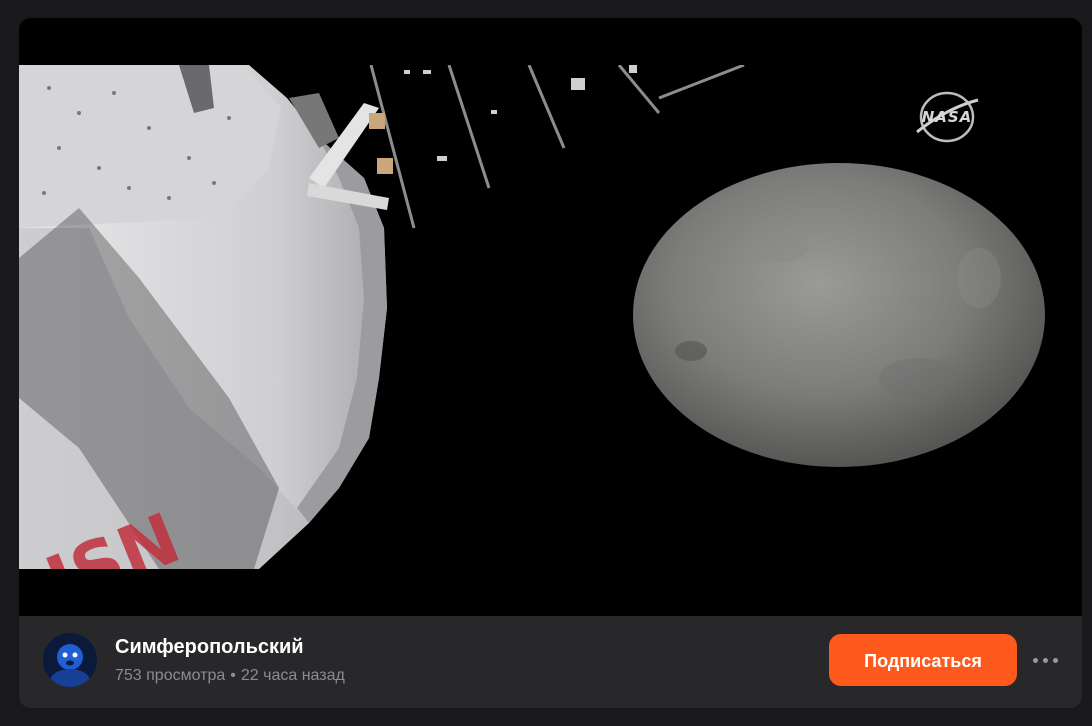  I want to click on video-meta: 753 просмотра • 22 часа назад, so click(230, 676).